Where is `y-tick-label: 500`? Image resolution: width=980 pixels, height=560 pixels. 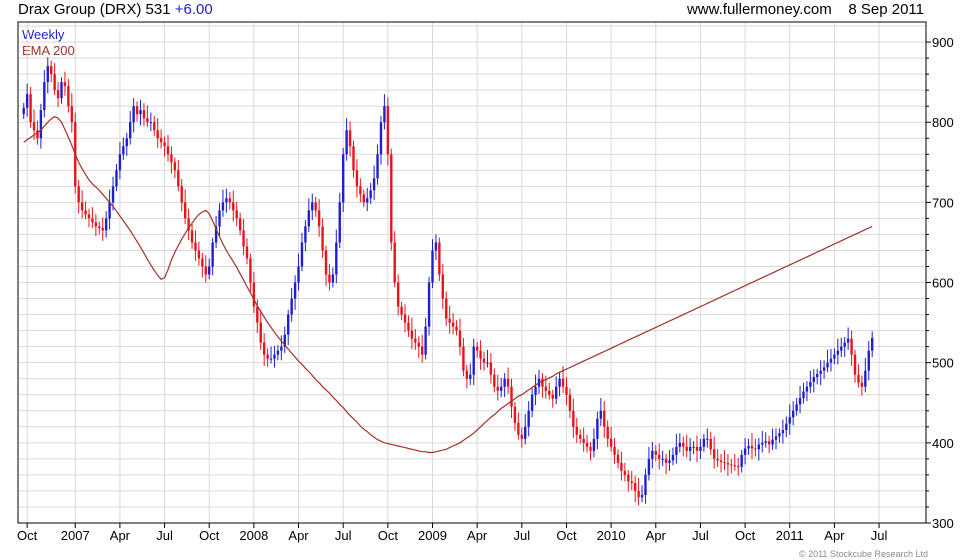
y-tick-label: 500 is located at coordinates (943, 363).